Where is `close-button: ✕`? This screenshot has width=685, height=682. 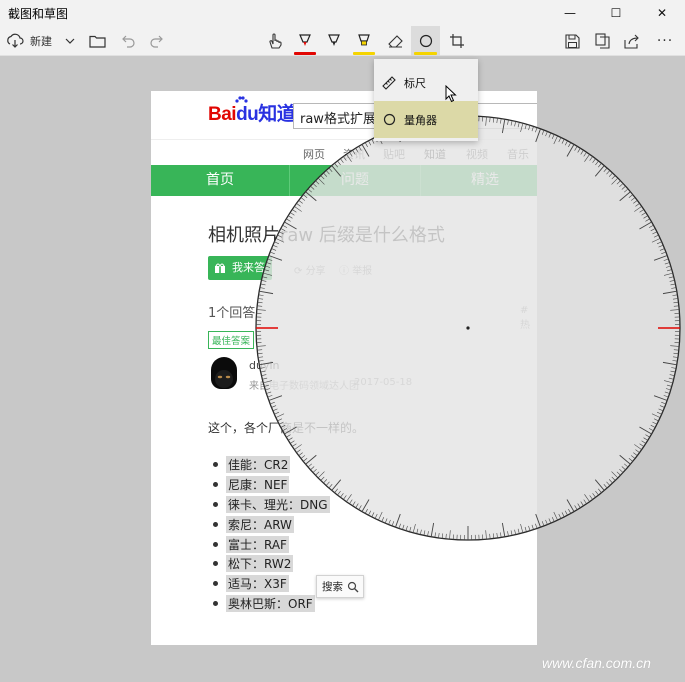 close-button: ✕ is located at coordinates (662, 13).